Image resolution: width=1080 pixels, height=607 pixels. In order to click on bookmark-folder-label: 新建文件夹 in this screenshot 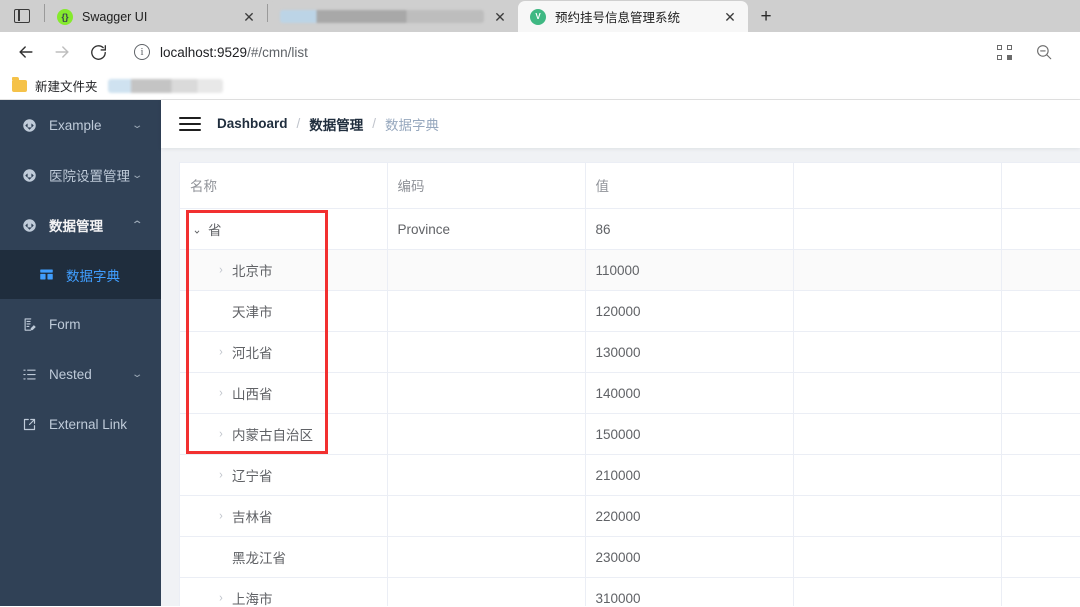, I will do `click(66, 85)`.